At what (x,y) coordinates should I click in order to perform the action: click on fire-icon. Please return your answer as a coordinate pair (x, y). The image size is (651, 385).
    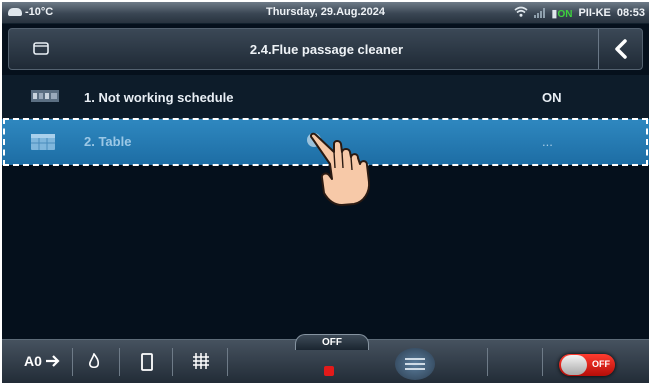
    Looking at the image, I should click on (94, 363).